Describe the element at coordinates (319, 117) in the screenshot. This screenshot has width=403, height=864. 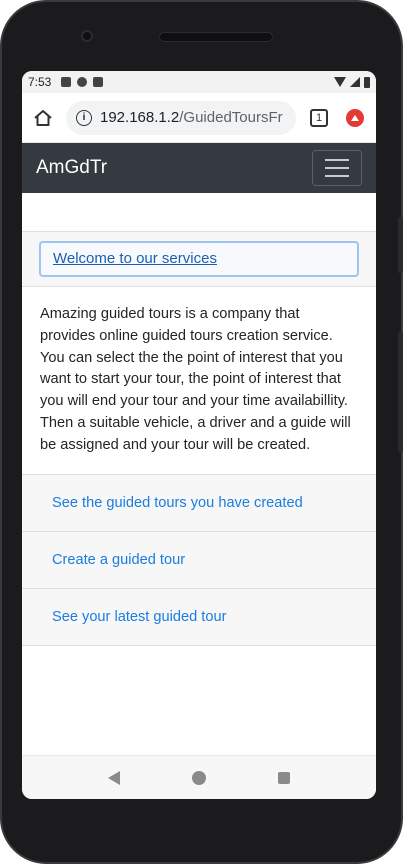
I see `tab-switcher-button: 1` at that location.